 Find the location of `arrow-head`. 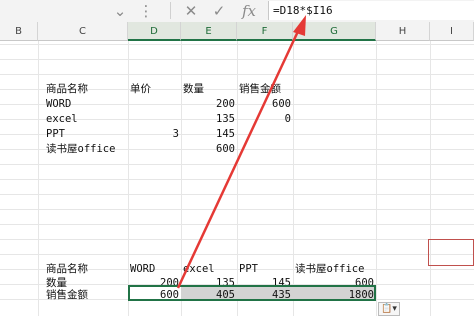

arrow-head is located at coordinates (299, 25).